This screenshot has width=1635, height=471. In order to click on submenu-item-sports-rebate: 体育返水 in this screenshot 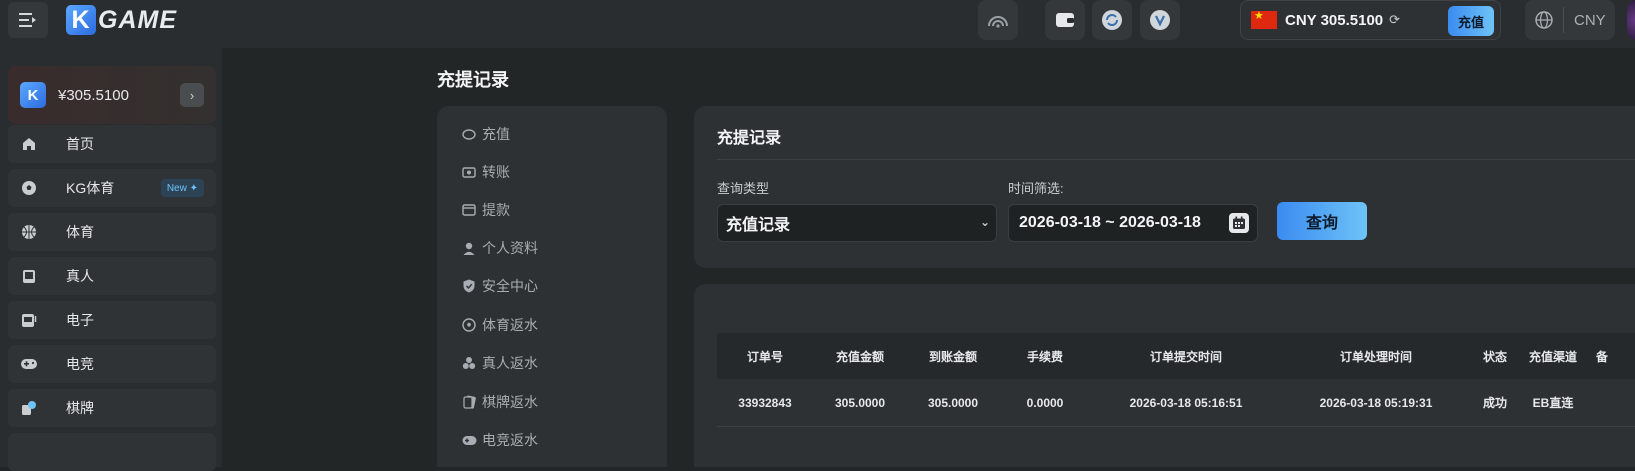, I will do `click(499, 325)`.